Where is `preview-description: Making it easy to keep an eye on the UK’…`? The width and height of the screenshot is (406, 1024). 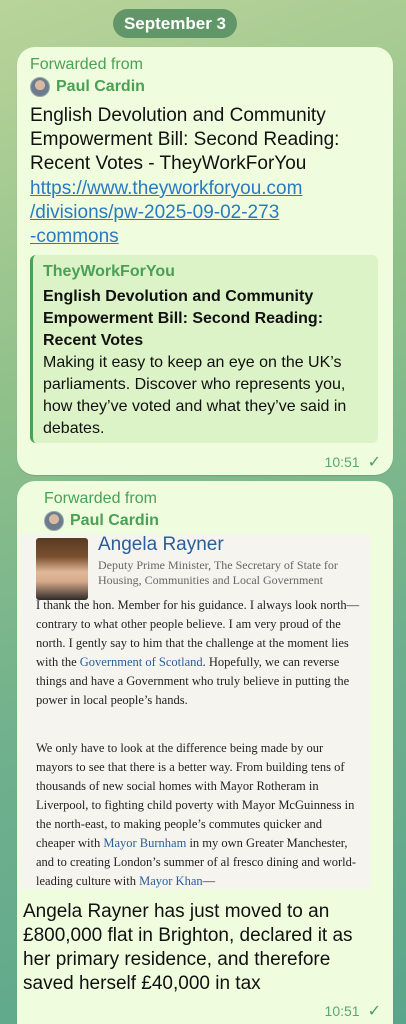
preview-description: Making it easy to keep an eye on the UK’… is located at coordinates (195, 395).